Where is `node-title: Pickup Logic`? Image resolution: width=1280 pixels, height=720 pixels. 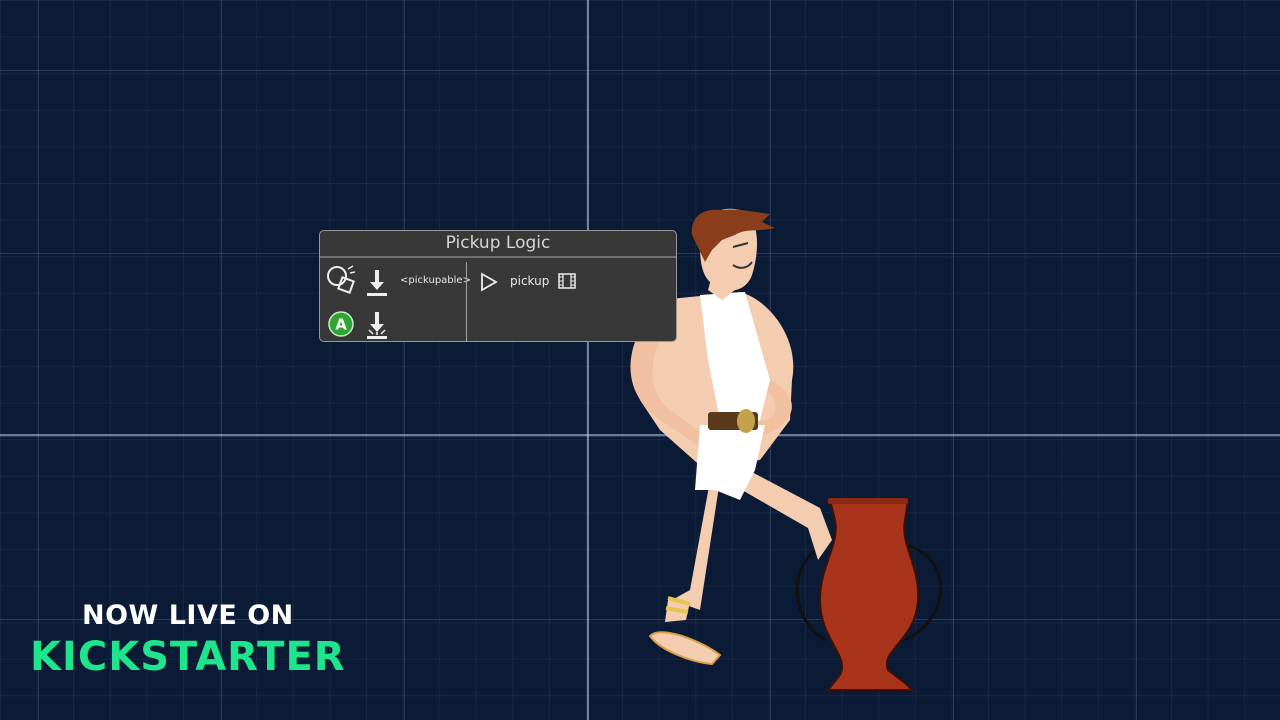
node-title: Pickup Logic is located at coordinates (498, 244).